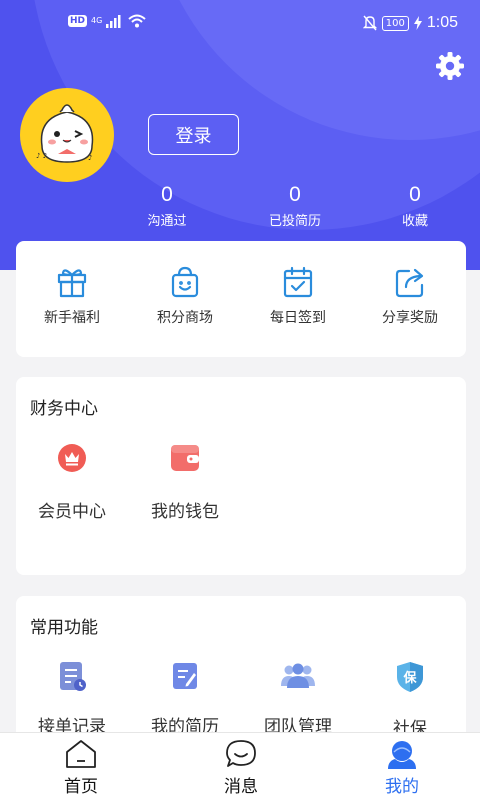 The width and height of the screenshot is (480, 800). What do you see at coordinates (410, 699) in the screenshot?
I see `function-item-social-security: 保 社保` at bounding box center [410, 699].